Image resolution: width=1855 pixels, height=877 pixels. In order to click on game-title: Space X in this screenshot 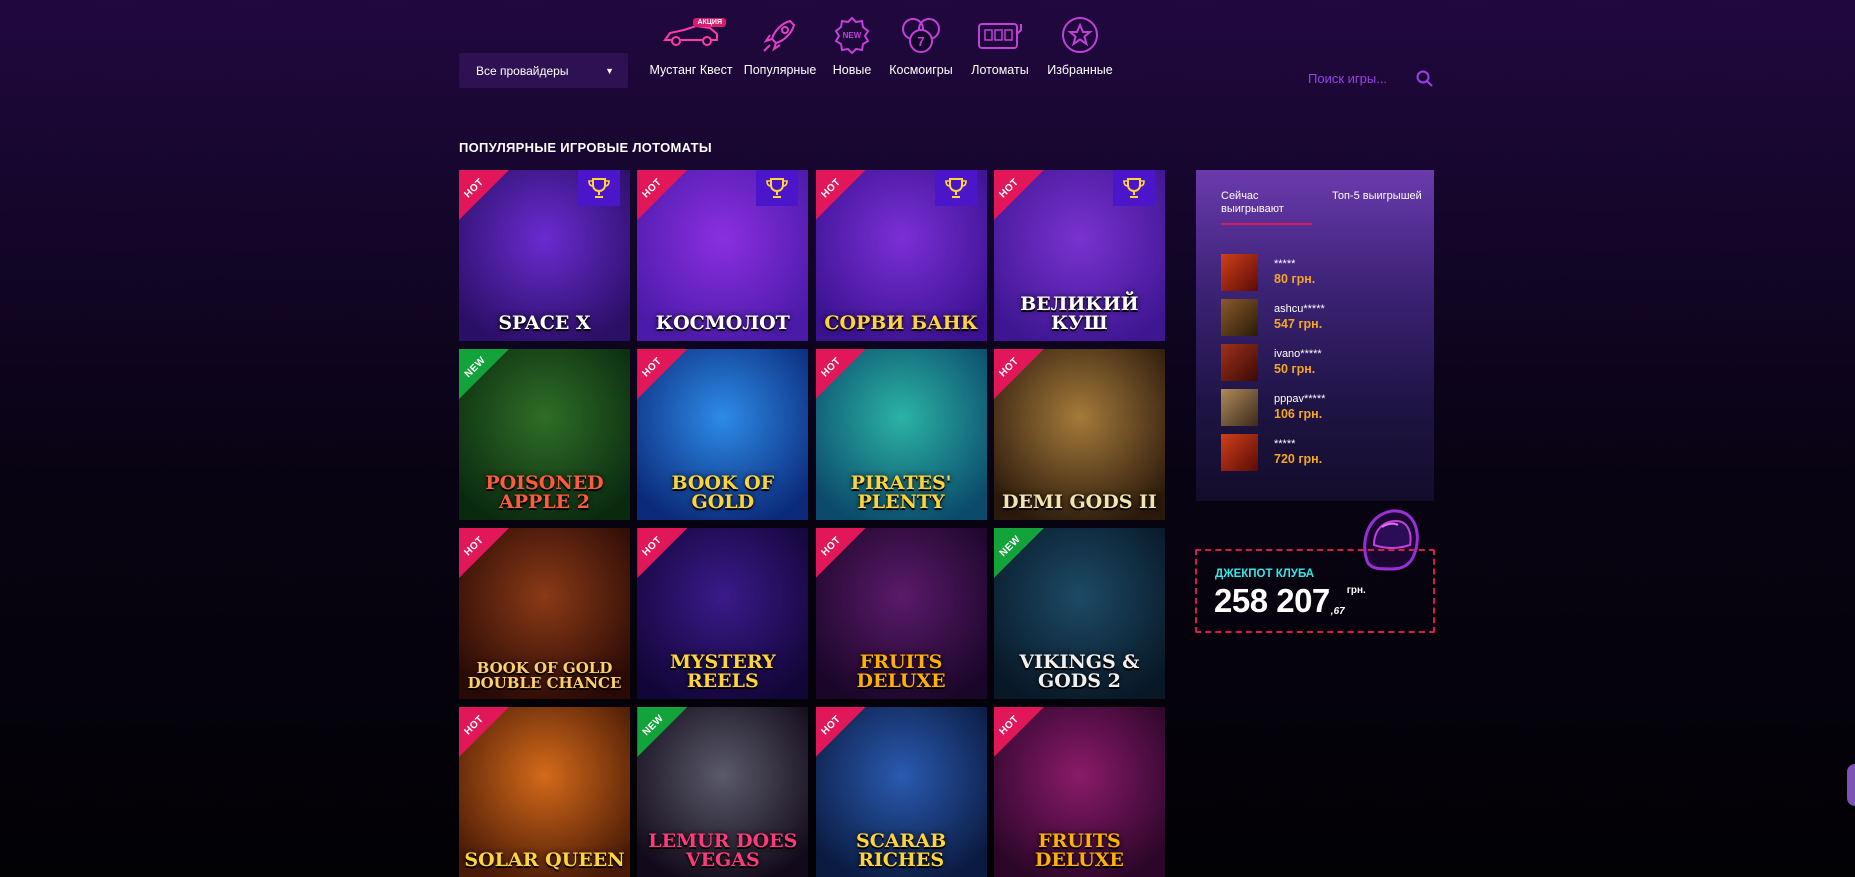, I will do `click(544, 323)`.